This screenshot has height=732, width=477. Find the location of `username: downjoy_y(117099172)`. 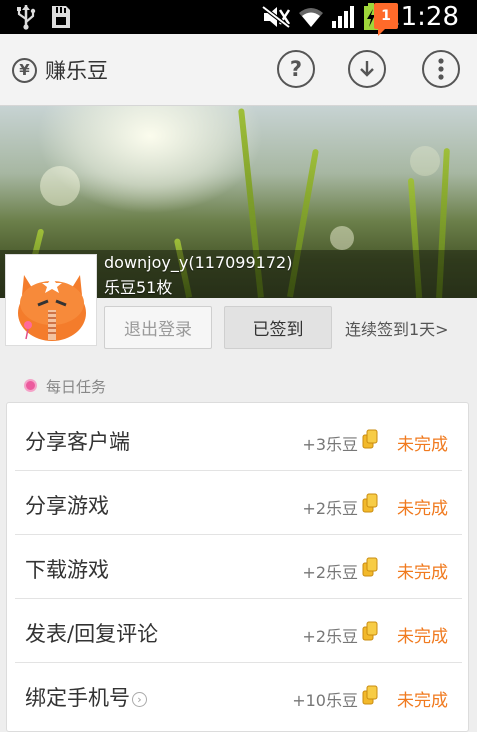

username: downjoy_y(117099172) is located at coordinates (198, 262).